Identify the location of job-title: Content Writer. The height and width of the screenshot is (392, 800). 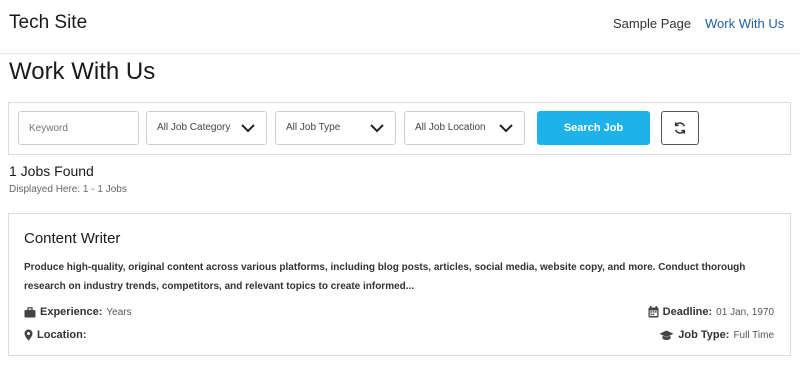
(72, 238).